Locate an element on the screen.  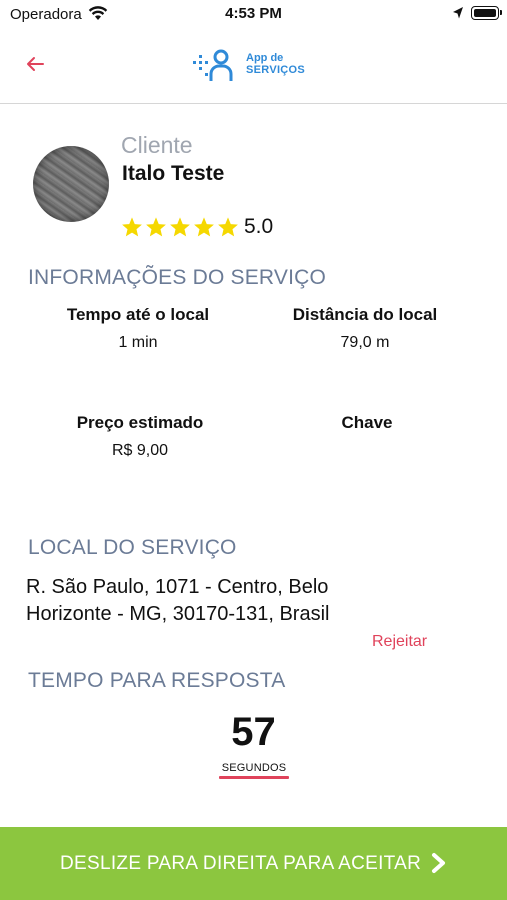
client-rating: 5.0 is located at coordinates (197, 227).